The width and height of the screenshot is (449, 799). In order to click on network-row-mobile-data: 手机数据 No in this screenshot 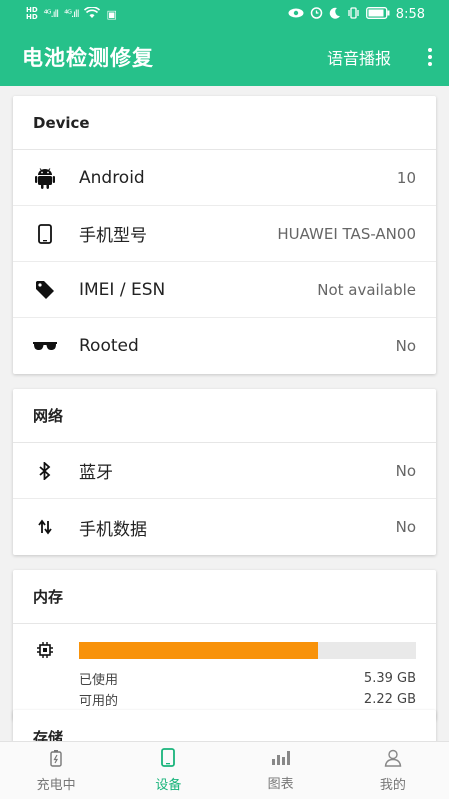, I will do `click(224, 527)`.